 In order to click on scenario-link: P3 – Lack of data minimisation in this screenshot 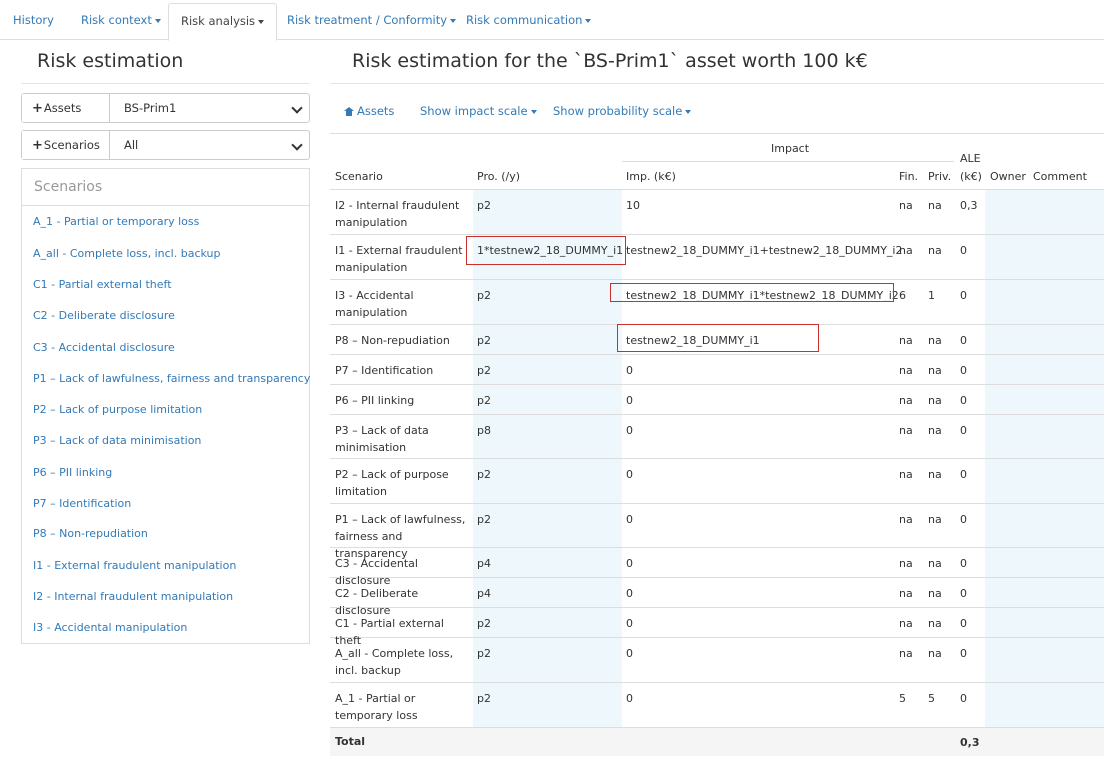, I will do `click(117, 440)`.